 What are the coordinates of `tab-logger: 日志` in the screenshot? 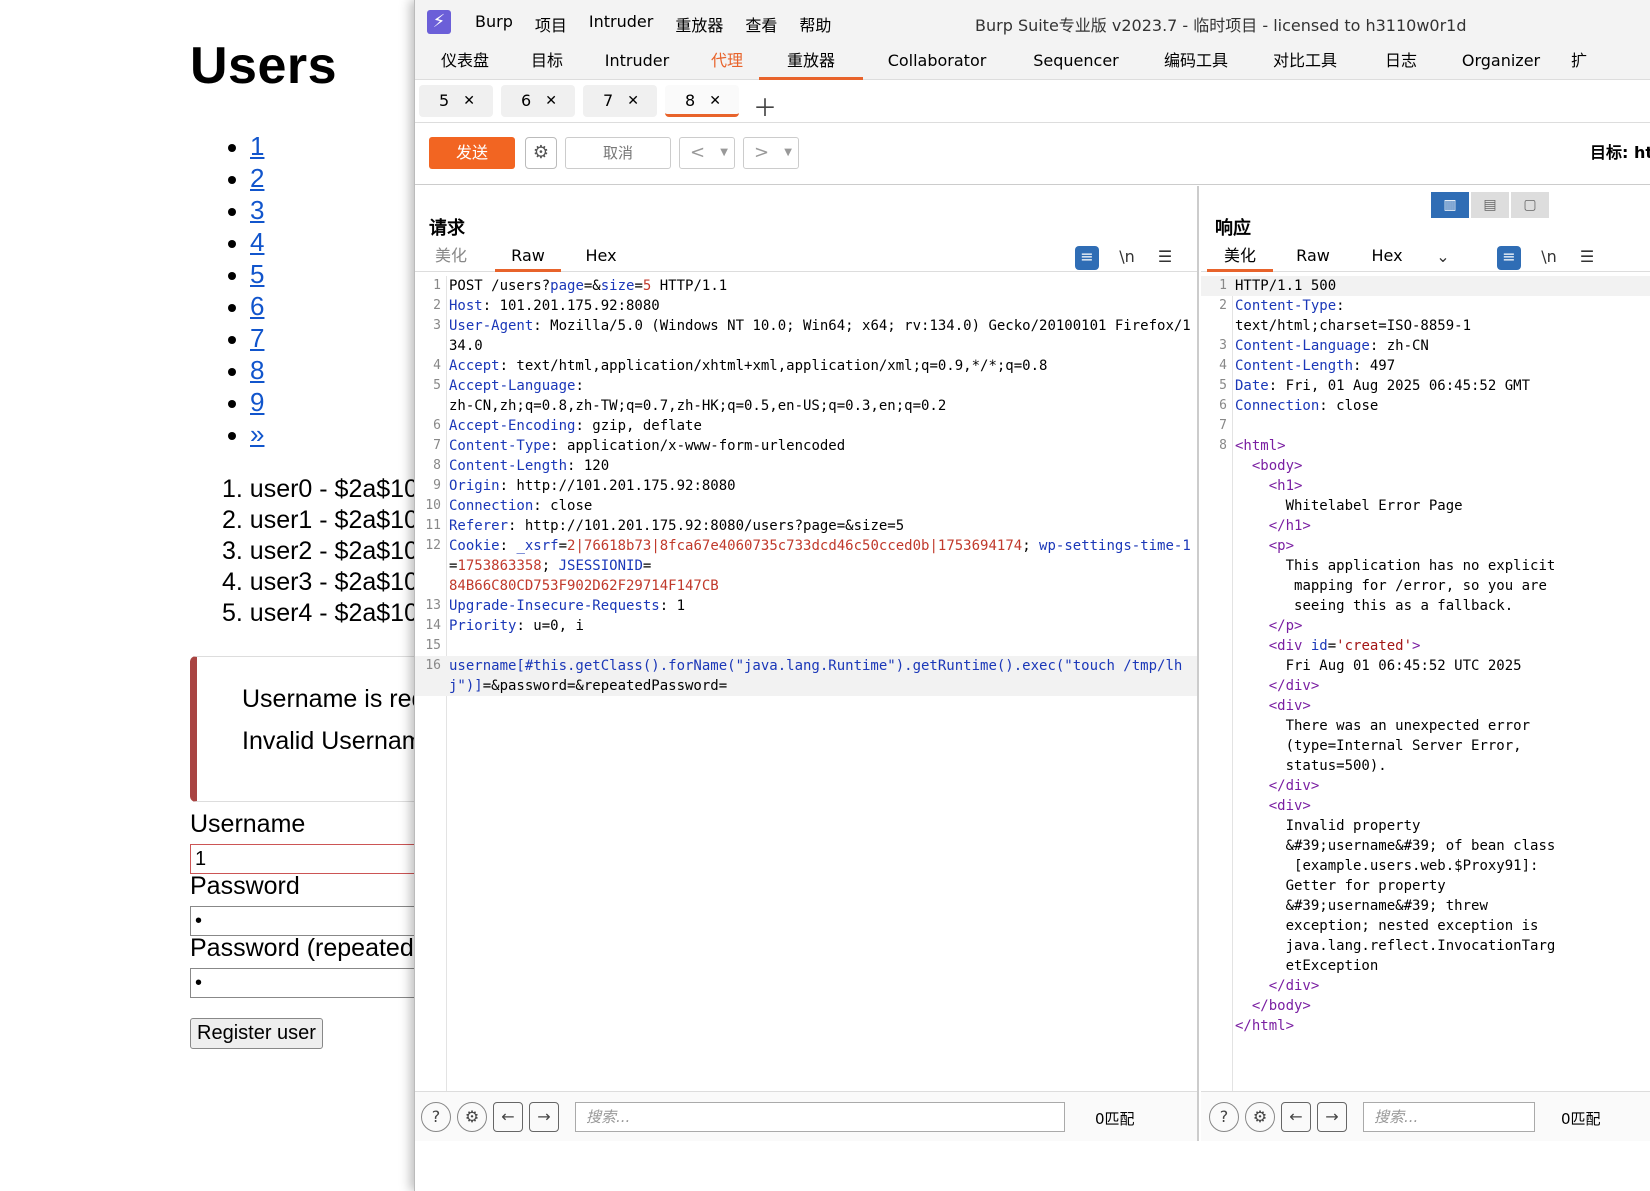 It's located at (1401, 62).